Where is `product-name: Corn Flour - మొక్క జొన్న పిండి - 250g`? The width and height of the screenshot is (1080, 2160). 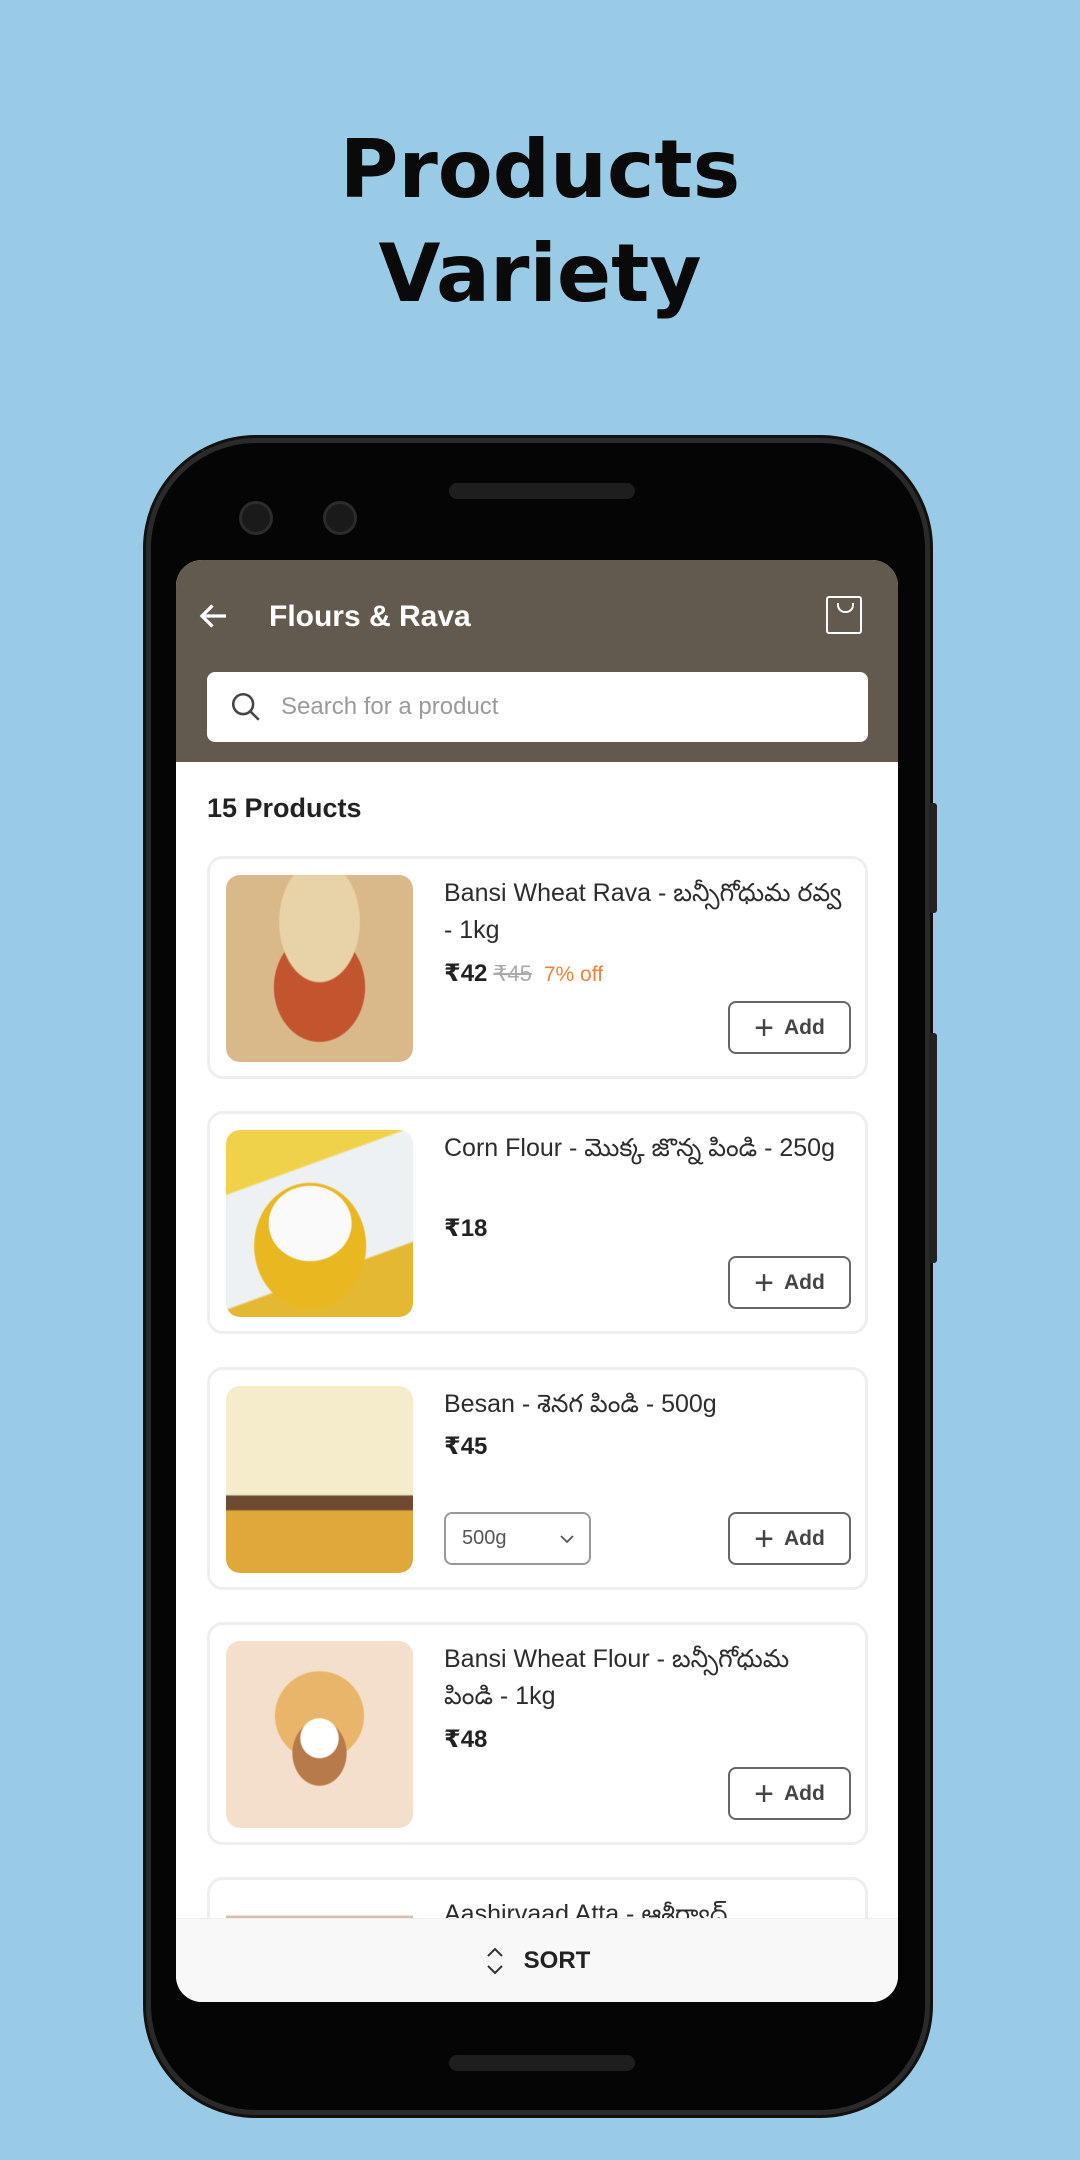 product-name: Corn Flour - మొక్క జొన్న పిండి - 250g is located at coordinates (639, 1148).